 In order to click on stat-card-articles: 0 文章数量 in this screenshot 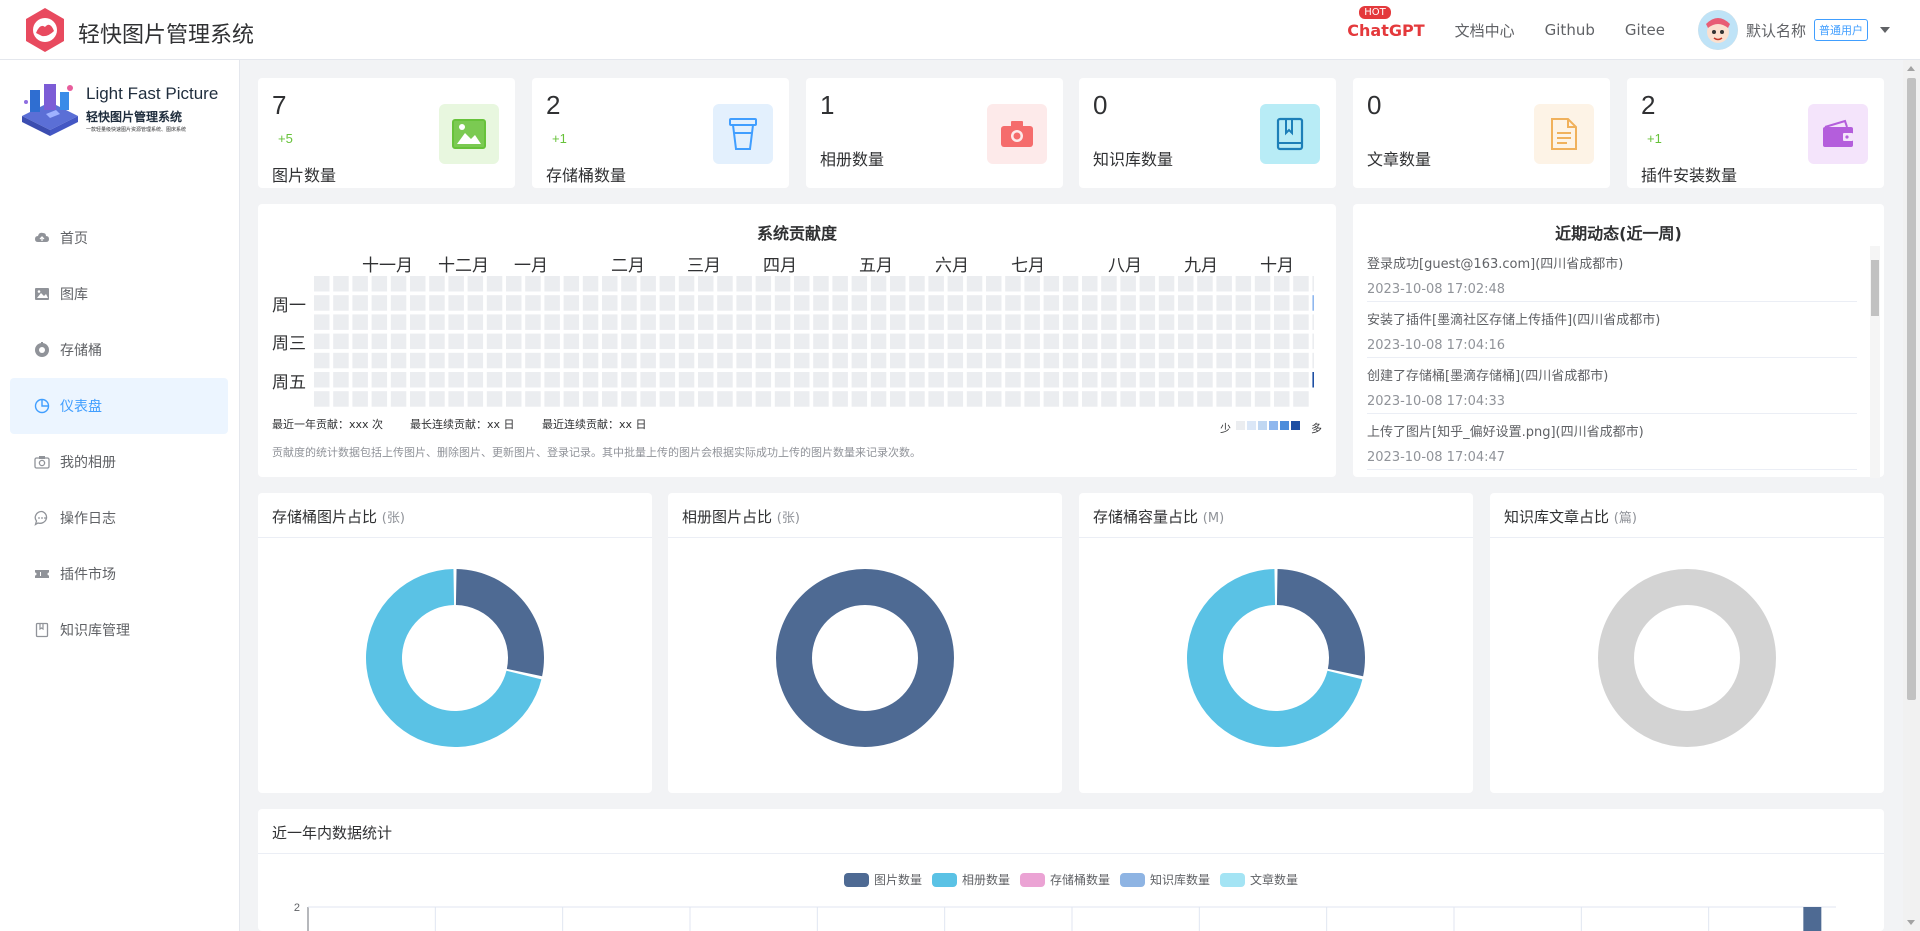, I will do `click(1481, 133)`.